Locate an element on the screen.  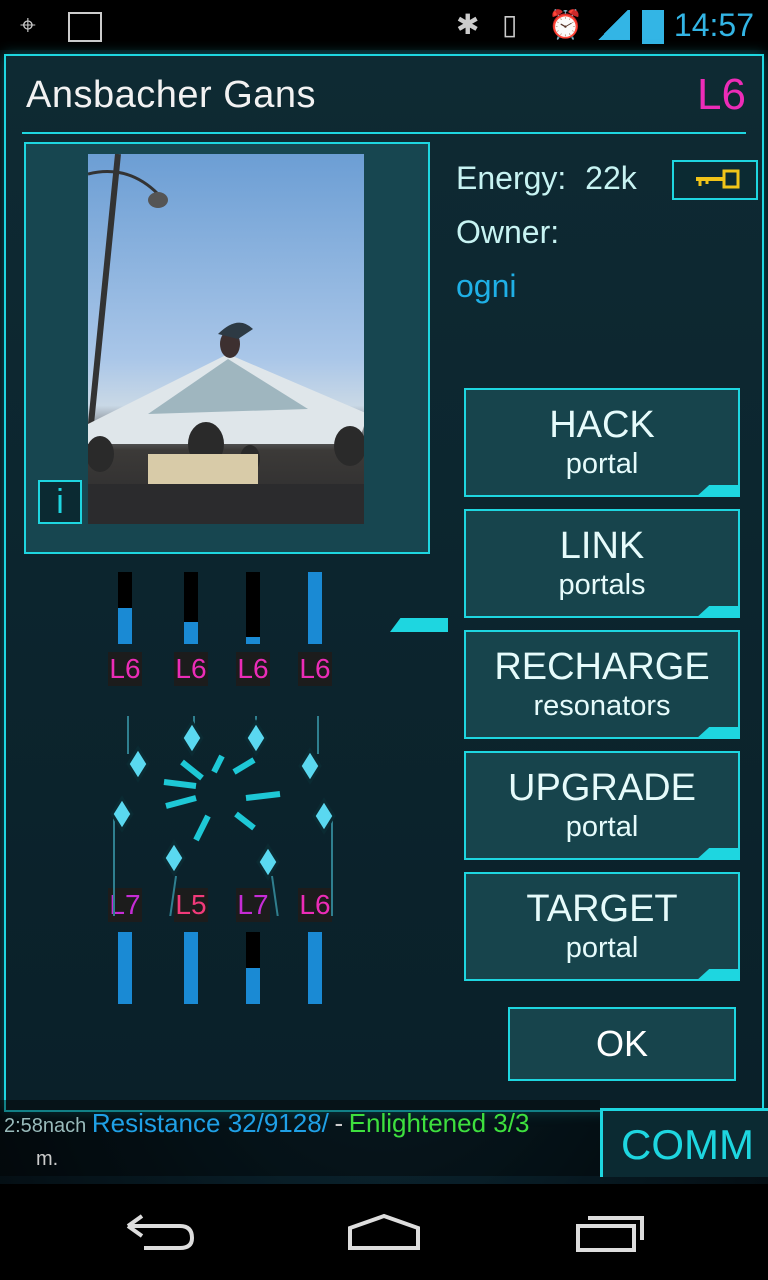
recharge-resonators-button: RECHARGE resonators is located at coordinates (602, 684).